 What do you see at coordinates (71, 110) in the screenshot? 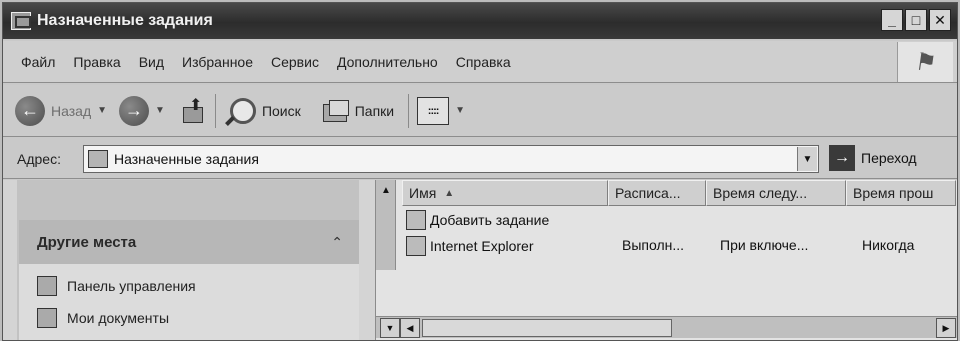
I see `back-label: Назад` at bounding box center [71, 110].